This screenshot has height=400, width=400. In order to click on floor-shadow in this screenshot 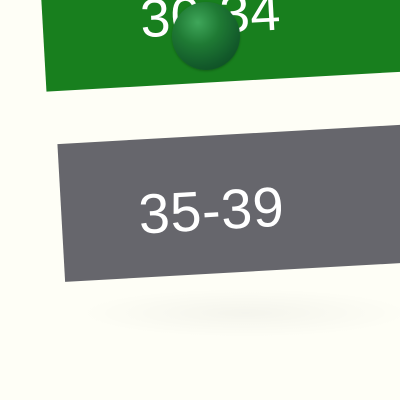, I will do `click(237, 313)`.